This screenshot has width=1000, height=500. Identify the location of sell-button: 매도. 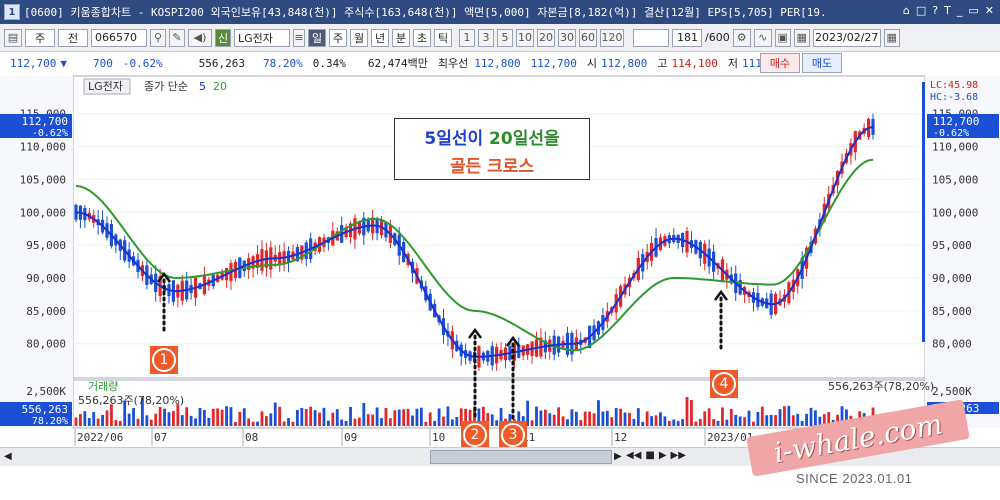
(822, 63).